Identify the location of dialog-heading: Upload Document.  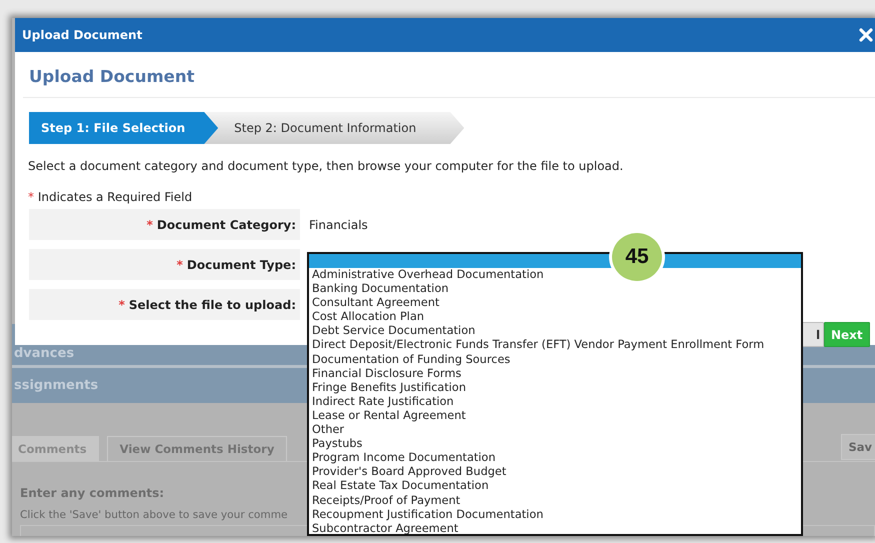
(112, 76).